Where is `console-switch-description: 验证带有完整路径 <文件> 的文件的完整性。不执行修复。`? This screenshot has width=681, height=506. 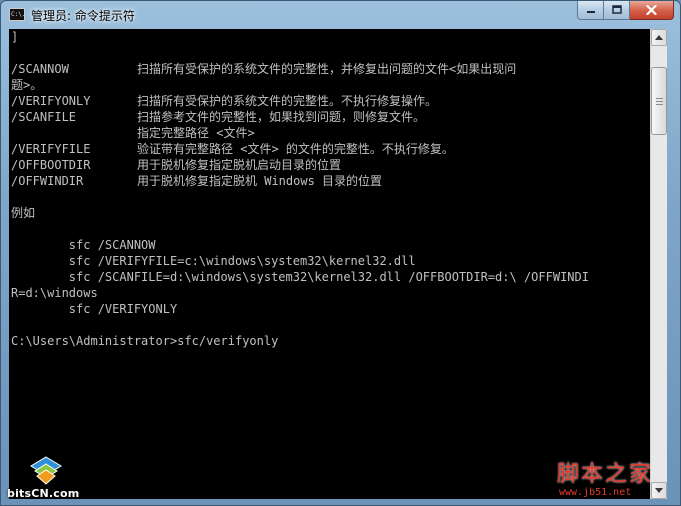 console-switch-description: 验证带有完整路径 <文件> 的文件的完整性。不执行修复。 is located at coordinates (295, 149).